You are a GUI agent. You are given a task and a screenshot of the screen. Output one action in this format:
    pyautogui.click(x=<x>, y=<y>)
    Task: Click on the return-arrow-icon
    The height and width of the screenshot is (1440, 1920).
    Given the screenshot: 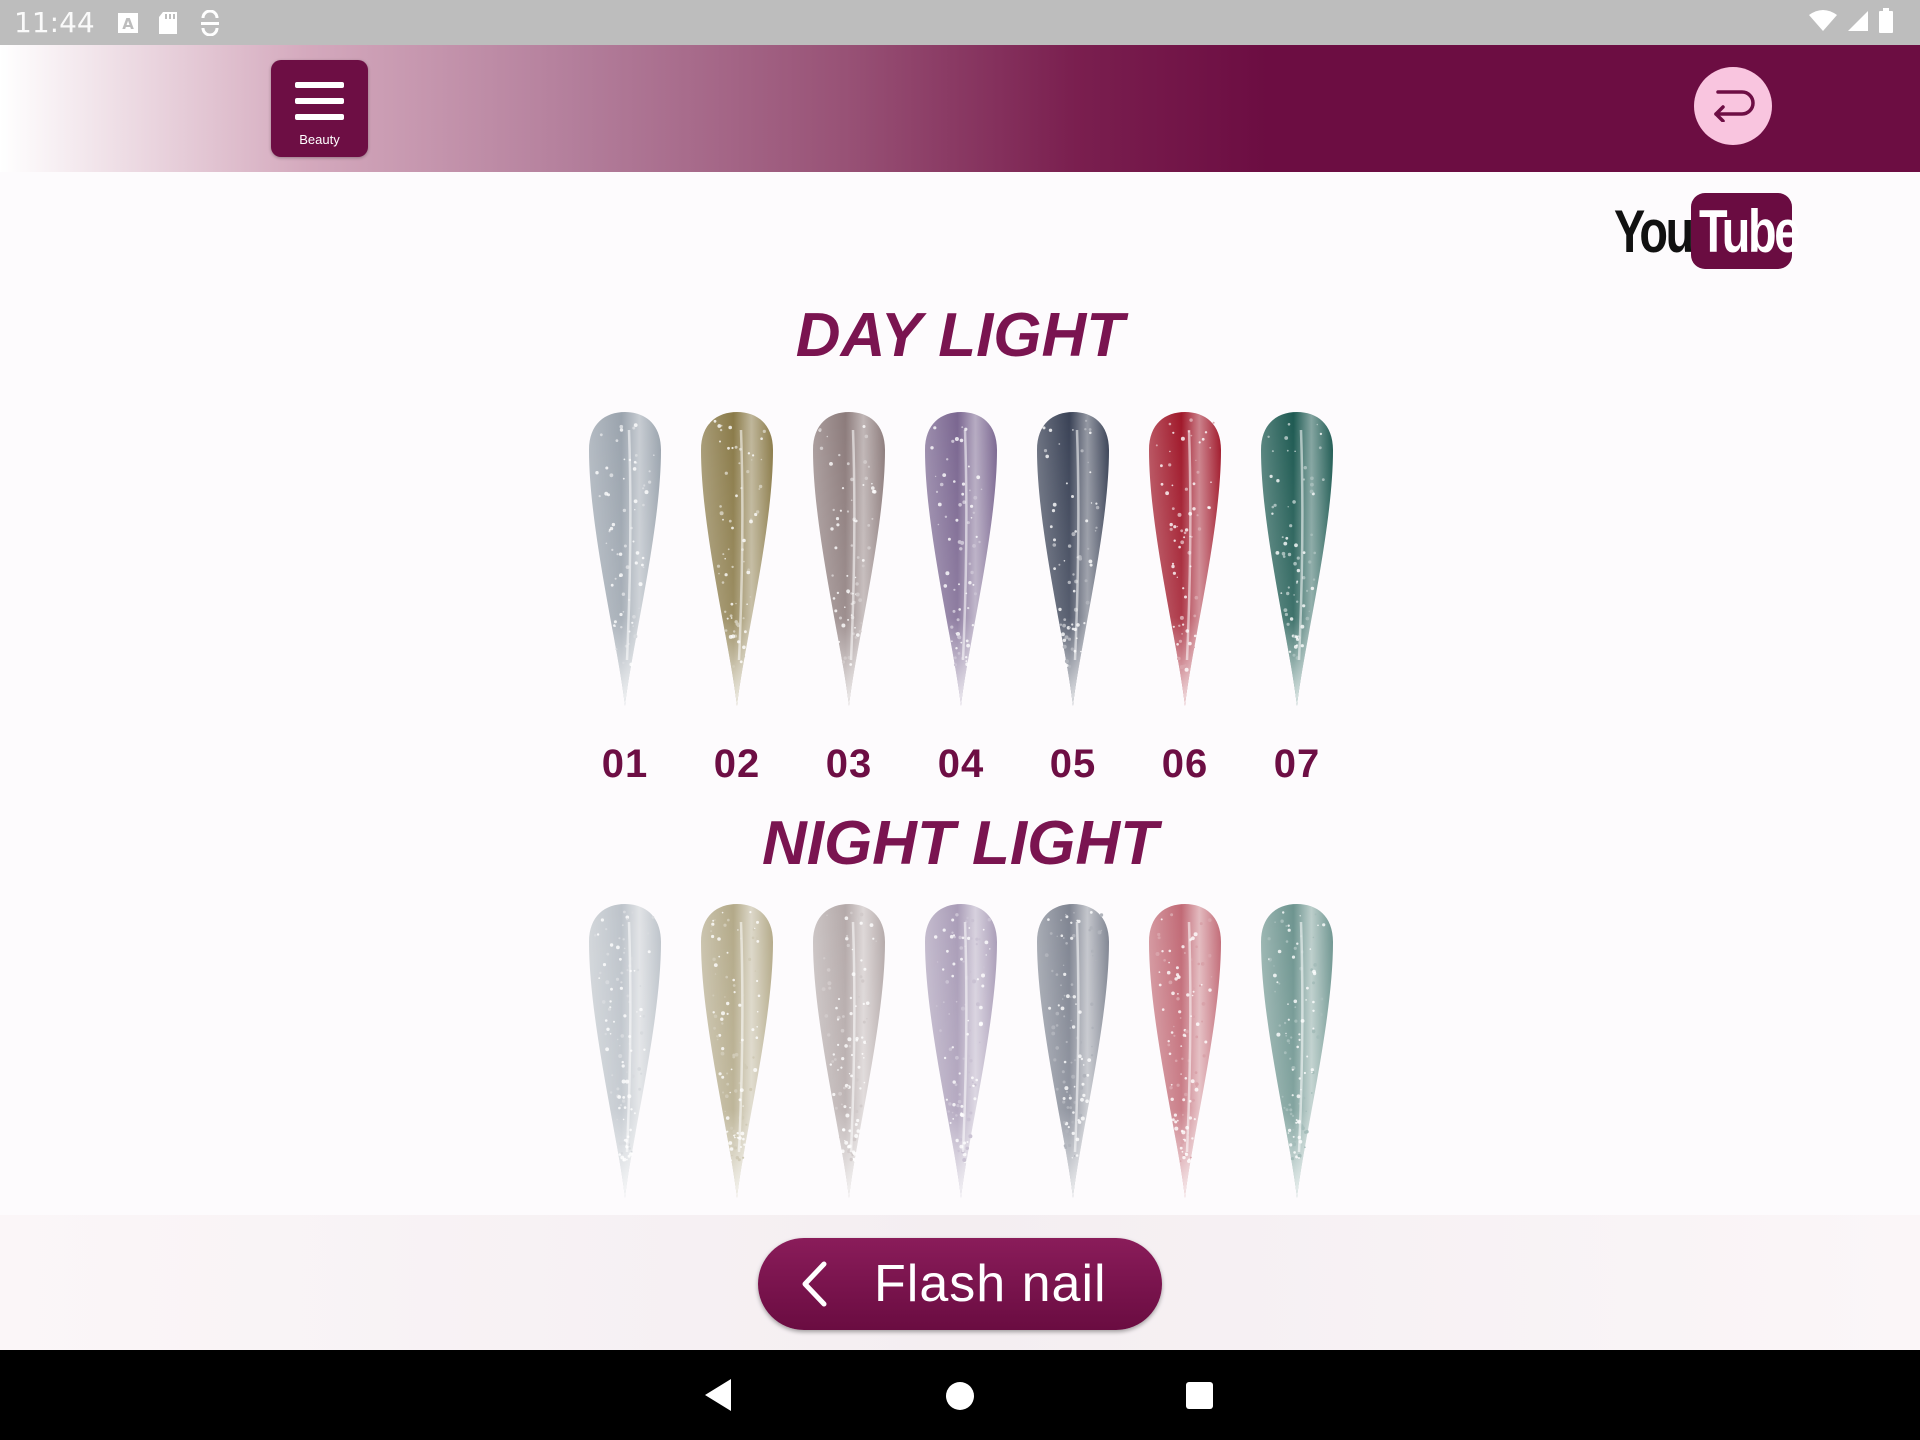 What is the action you would take?
    pyautogui.click(x=1733, y=106)
    